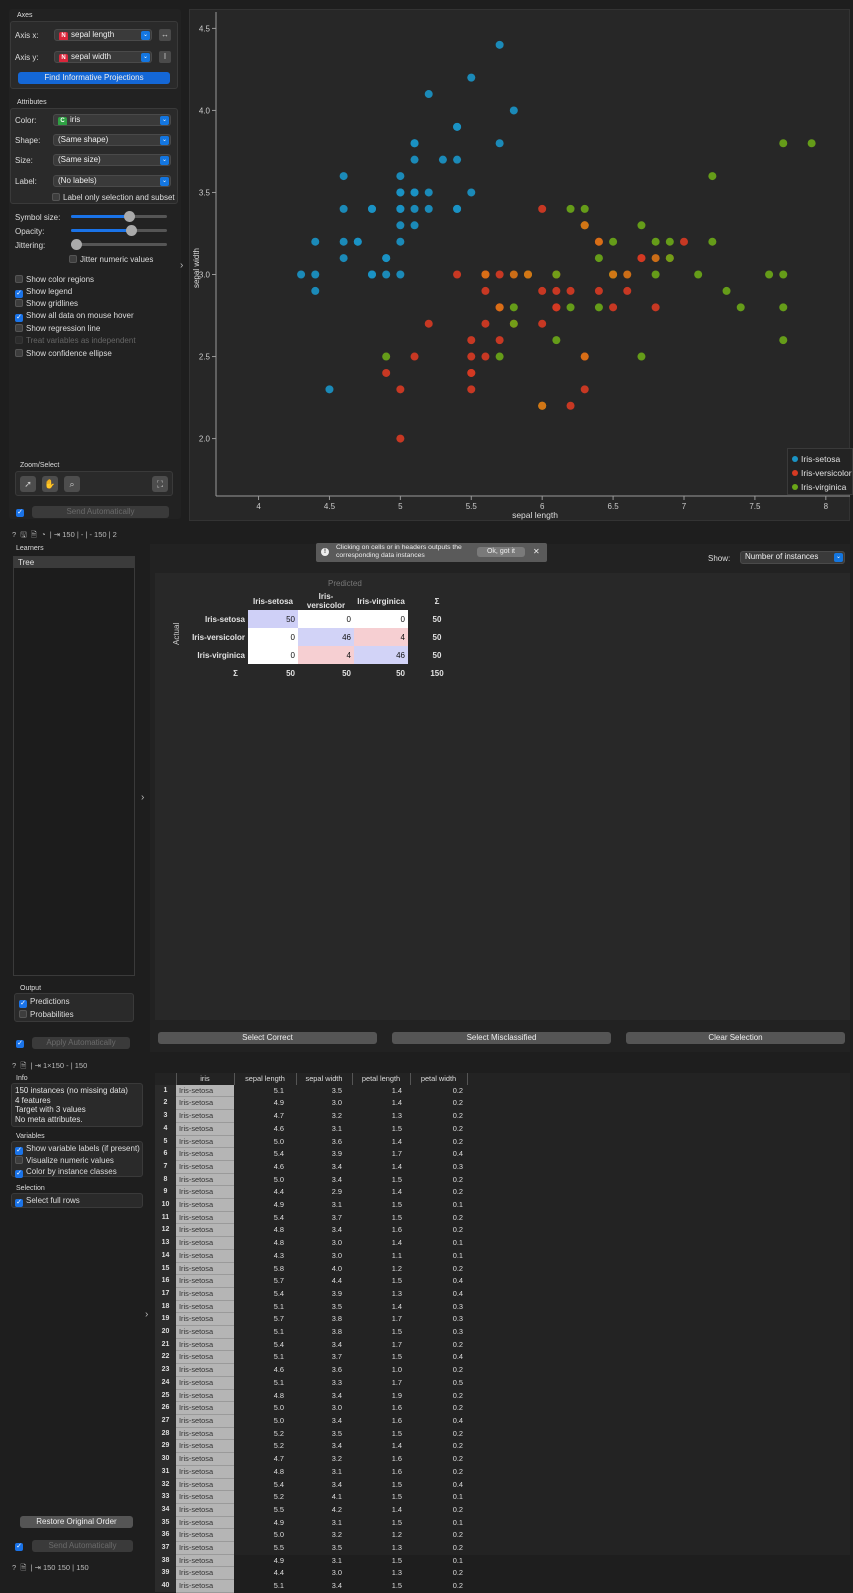 The image size is (853, 1593). Describe the element at coordinates (324, 1497) in the screenshot. I see `value-cell: 4.1` at that location.